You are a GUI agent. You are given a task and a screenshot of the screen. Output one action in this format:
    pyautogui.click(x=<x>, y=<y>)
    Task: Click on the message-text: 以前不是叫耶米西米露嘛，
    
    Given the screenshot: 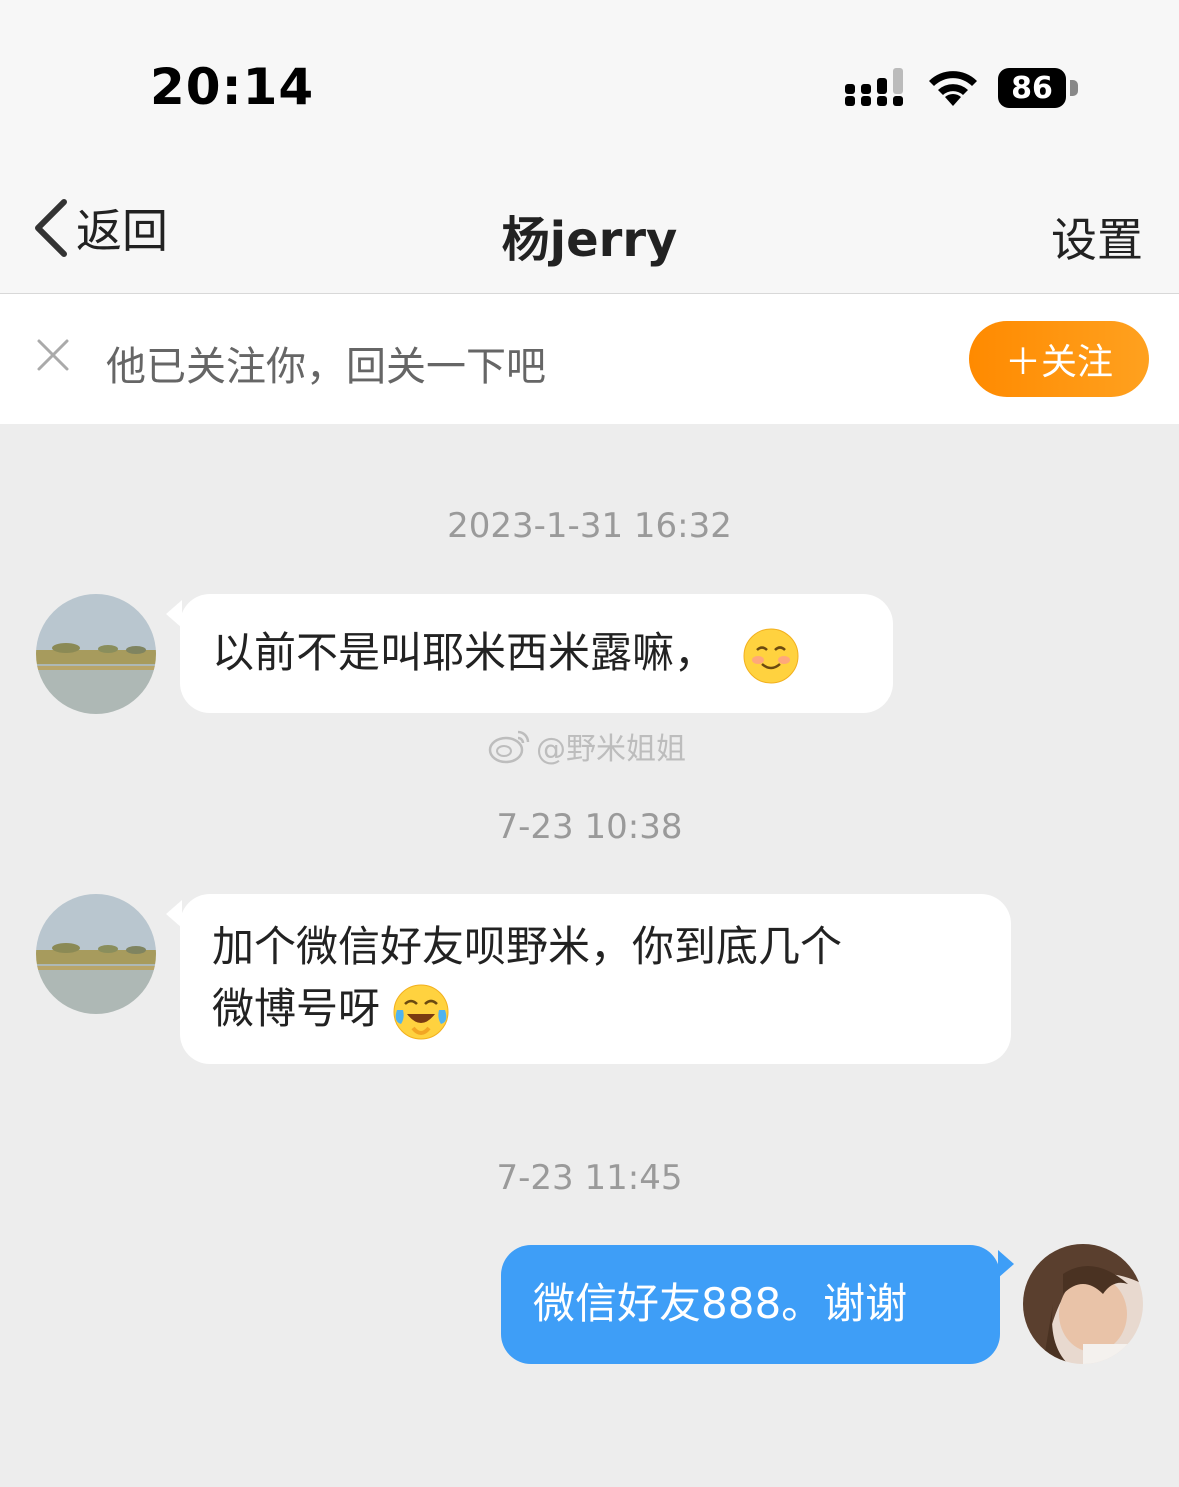 What is the action you would take?
    pyautogui.click(x=464, y=652)
    